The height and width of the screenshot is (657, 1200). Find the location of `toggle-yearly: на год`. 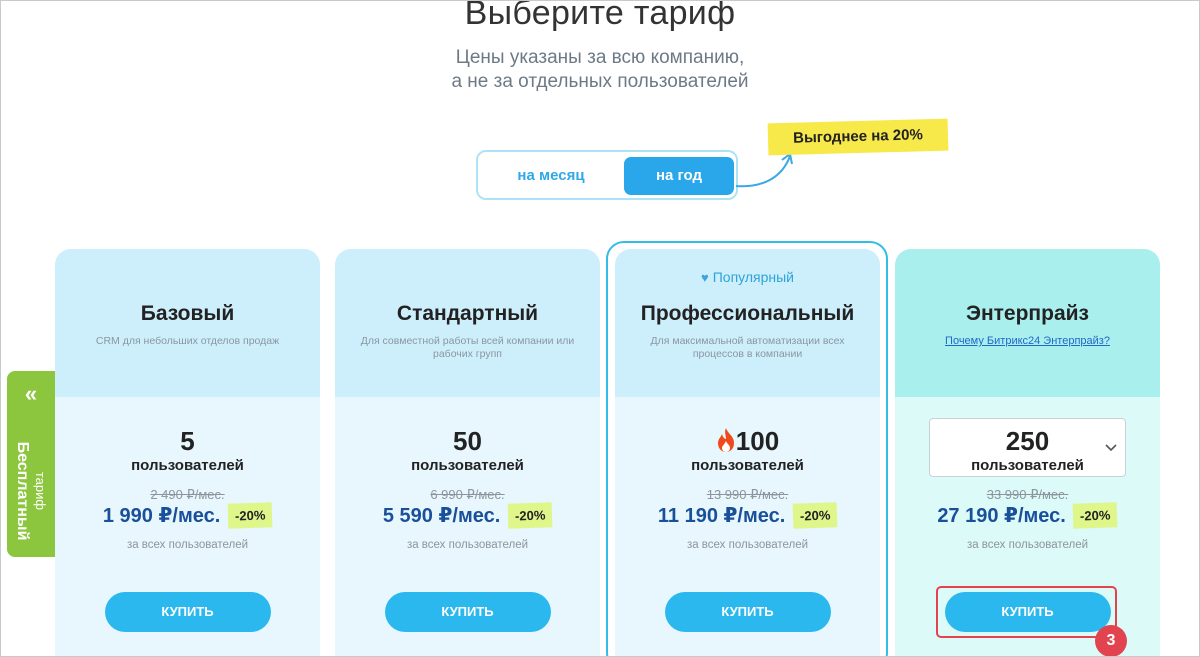

toggle-yearly: на год is located at coordinates (679, 176).